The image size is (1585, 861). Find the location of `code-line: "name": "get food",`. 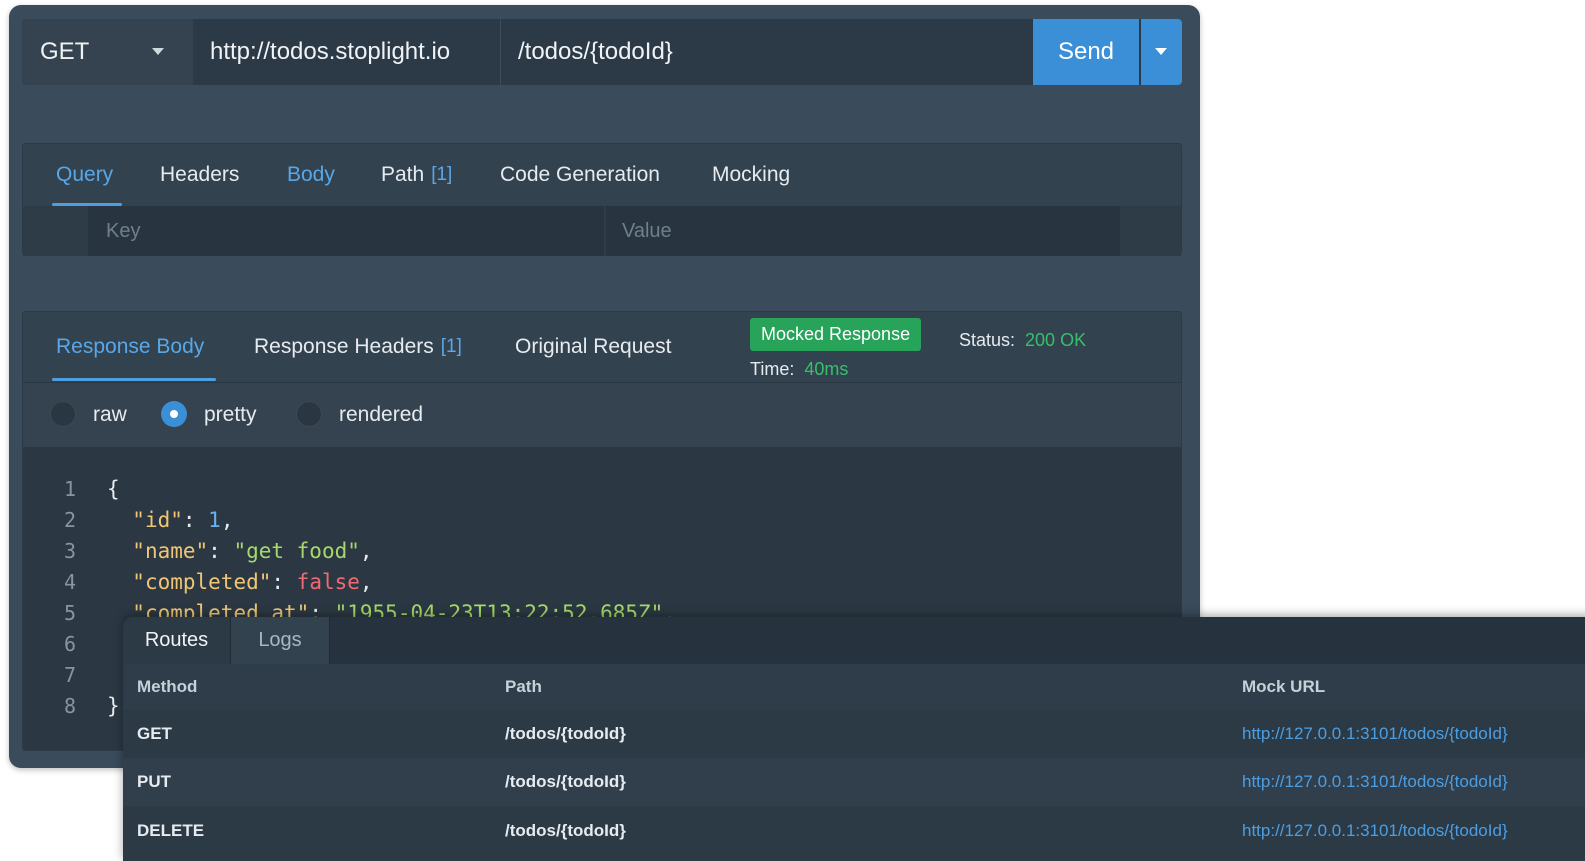

code-line: "name": "get food", is located at coordinates (252, 551).